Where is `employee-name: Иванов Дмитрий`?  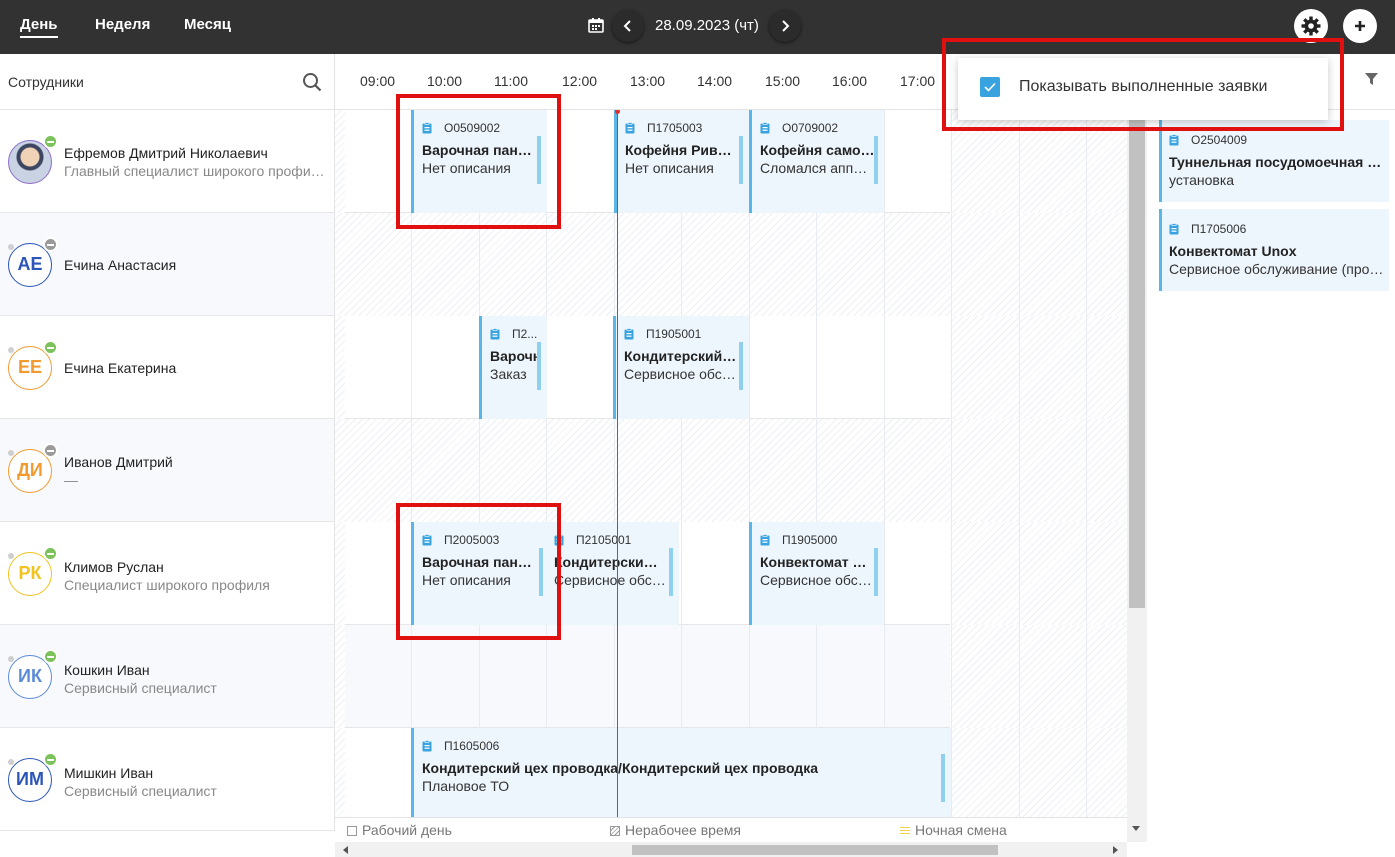 employee-name: Иванов Дмитрий is located at coordinates (118, 462).